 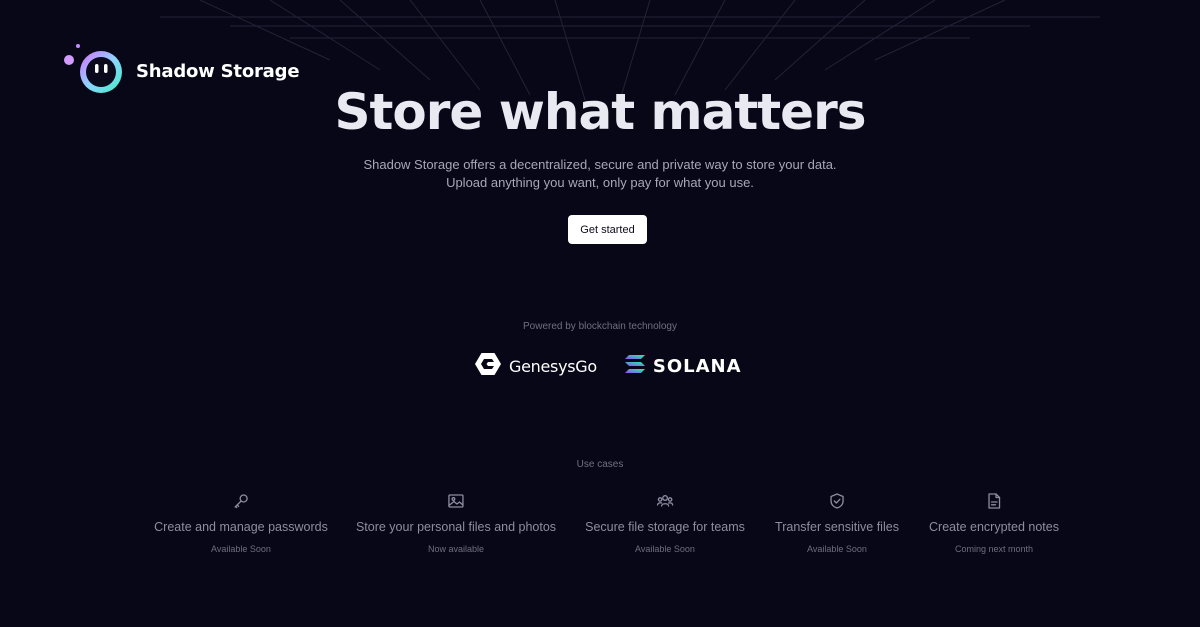 What do you see at coordinates (608, 366) in the screenshot?
I see `partner-logos: GenesysGo SOLANA` at bounding box center [608, 366].